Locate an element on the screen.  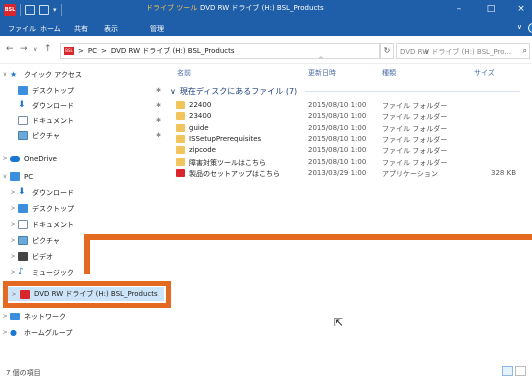
dvd-drive-icon: BSL is located at coordinates (69, 51).